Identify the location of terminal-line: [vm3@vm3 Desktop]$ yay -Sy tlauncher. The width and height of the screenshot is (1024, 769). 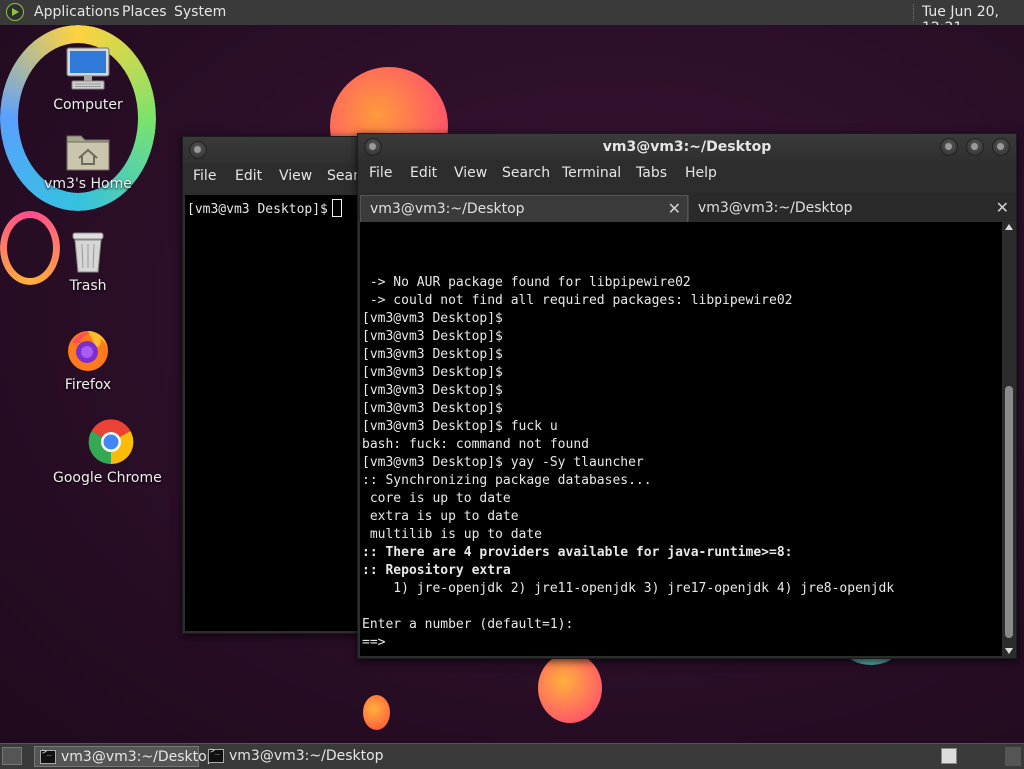
(503, 462).